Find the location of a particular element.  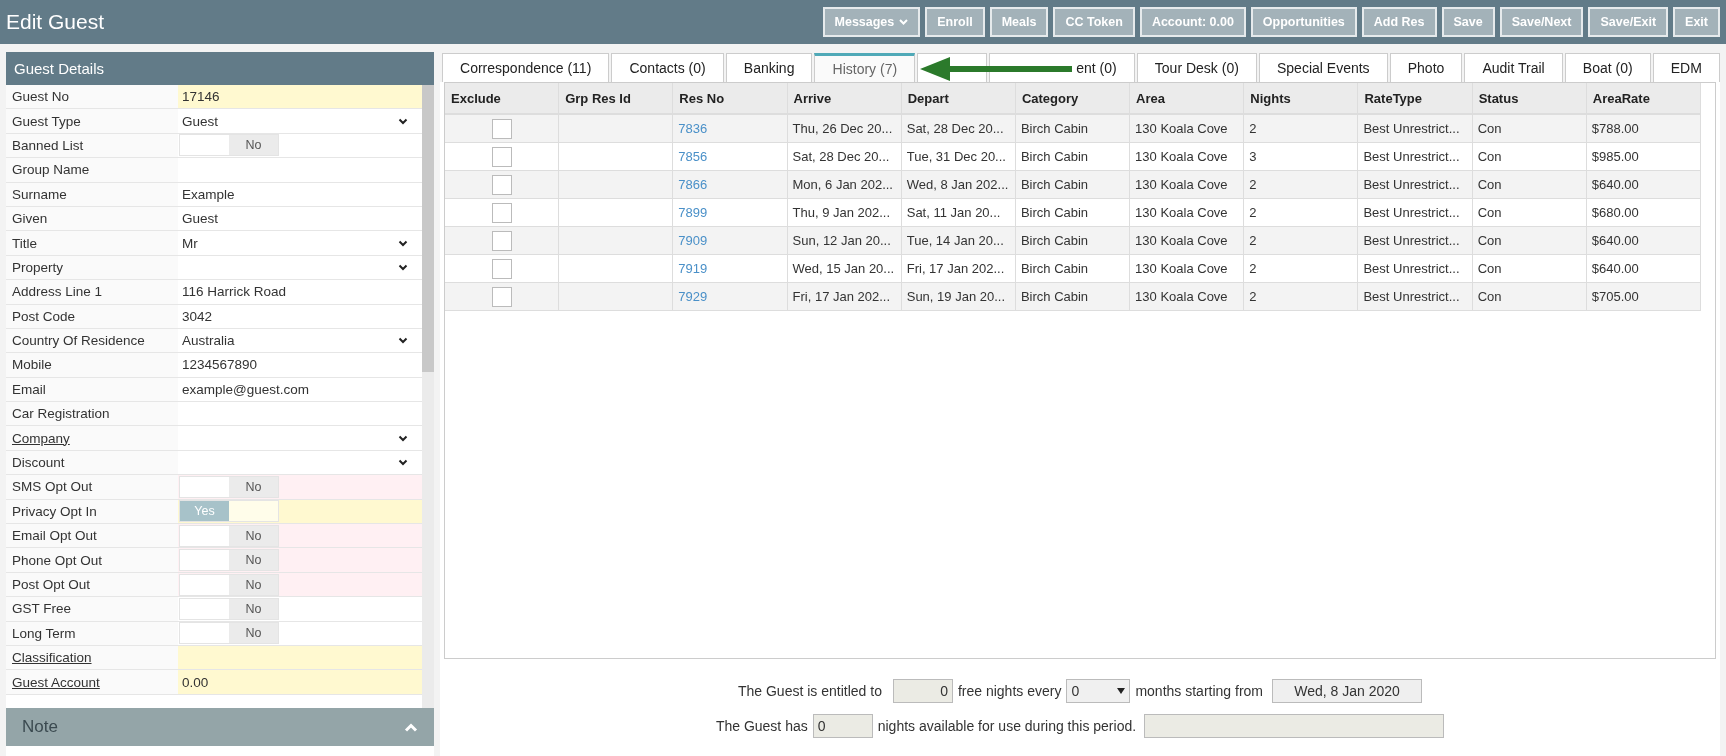

table-cell: 3 is located at coordinates (1253, 156).